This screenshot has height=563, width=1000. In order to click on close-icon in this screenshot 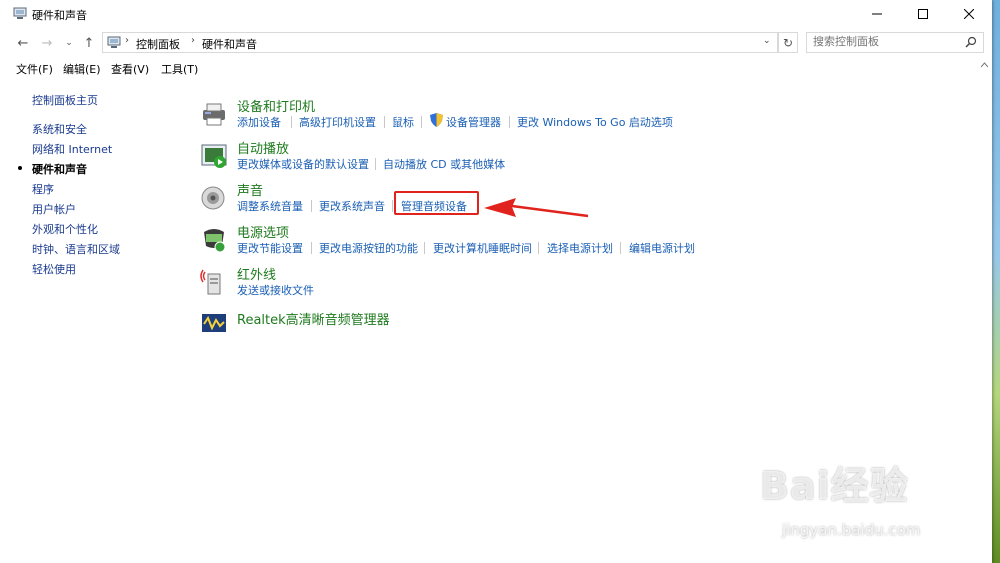, I will do `click(969, 14)`.